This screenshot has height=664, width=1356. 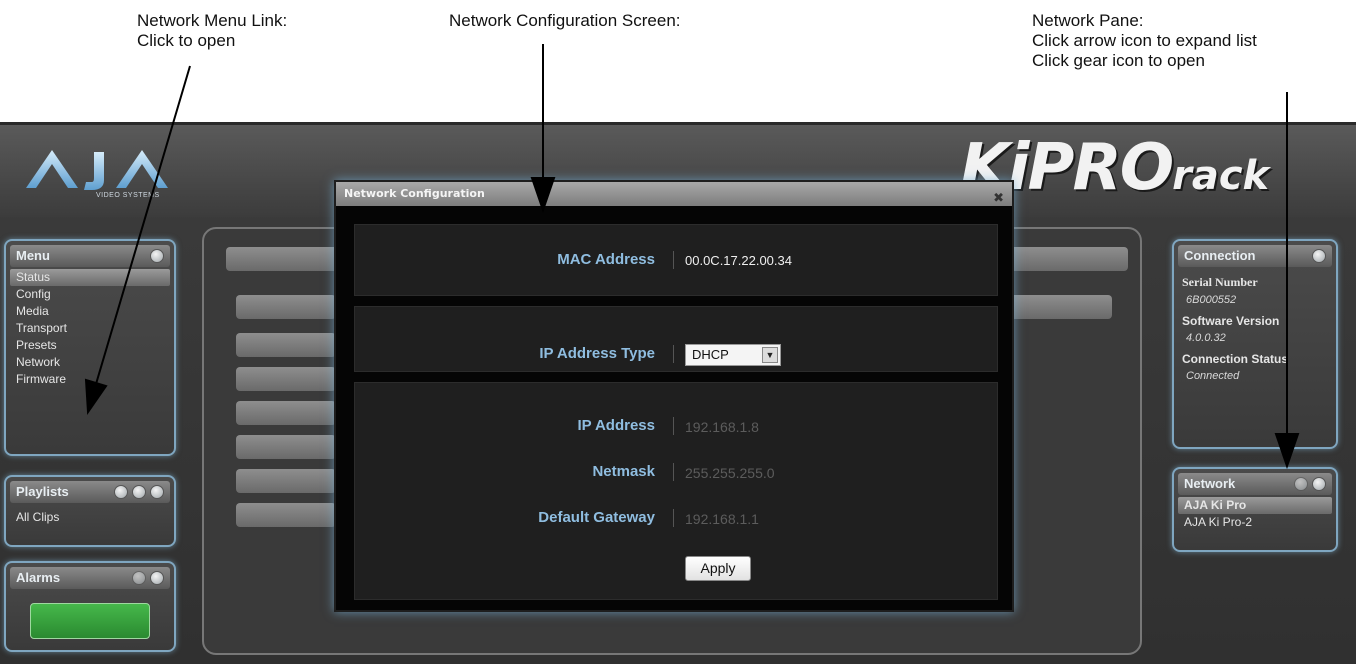 I want to click on mac-section: MAC Address 00.0C.17.22.00.34, so click(x=676, y=260).